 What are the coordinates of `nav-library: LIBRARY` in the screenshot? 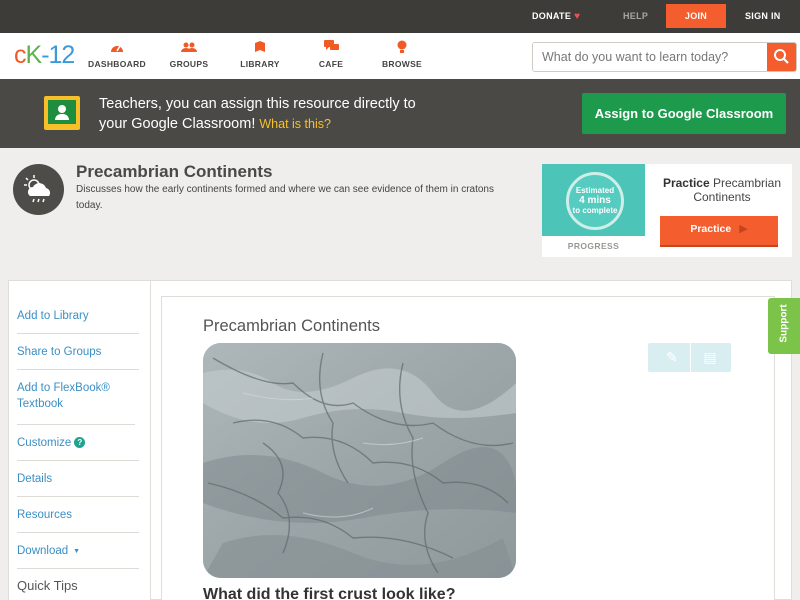 It's located at (260, 54).